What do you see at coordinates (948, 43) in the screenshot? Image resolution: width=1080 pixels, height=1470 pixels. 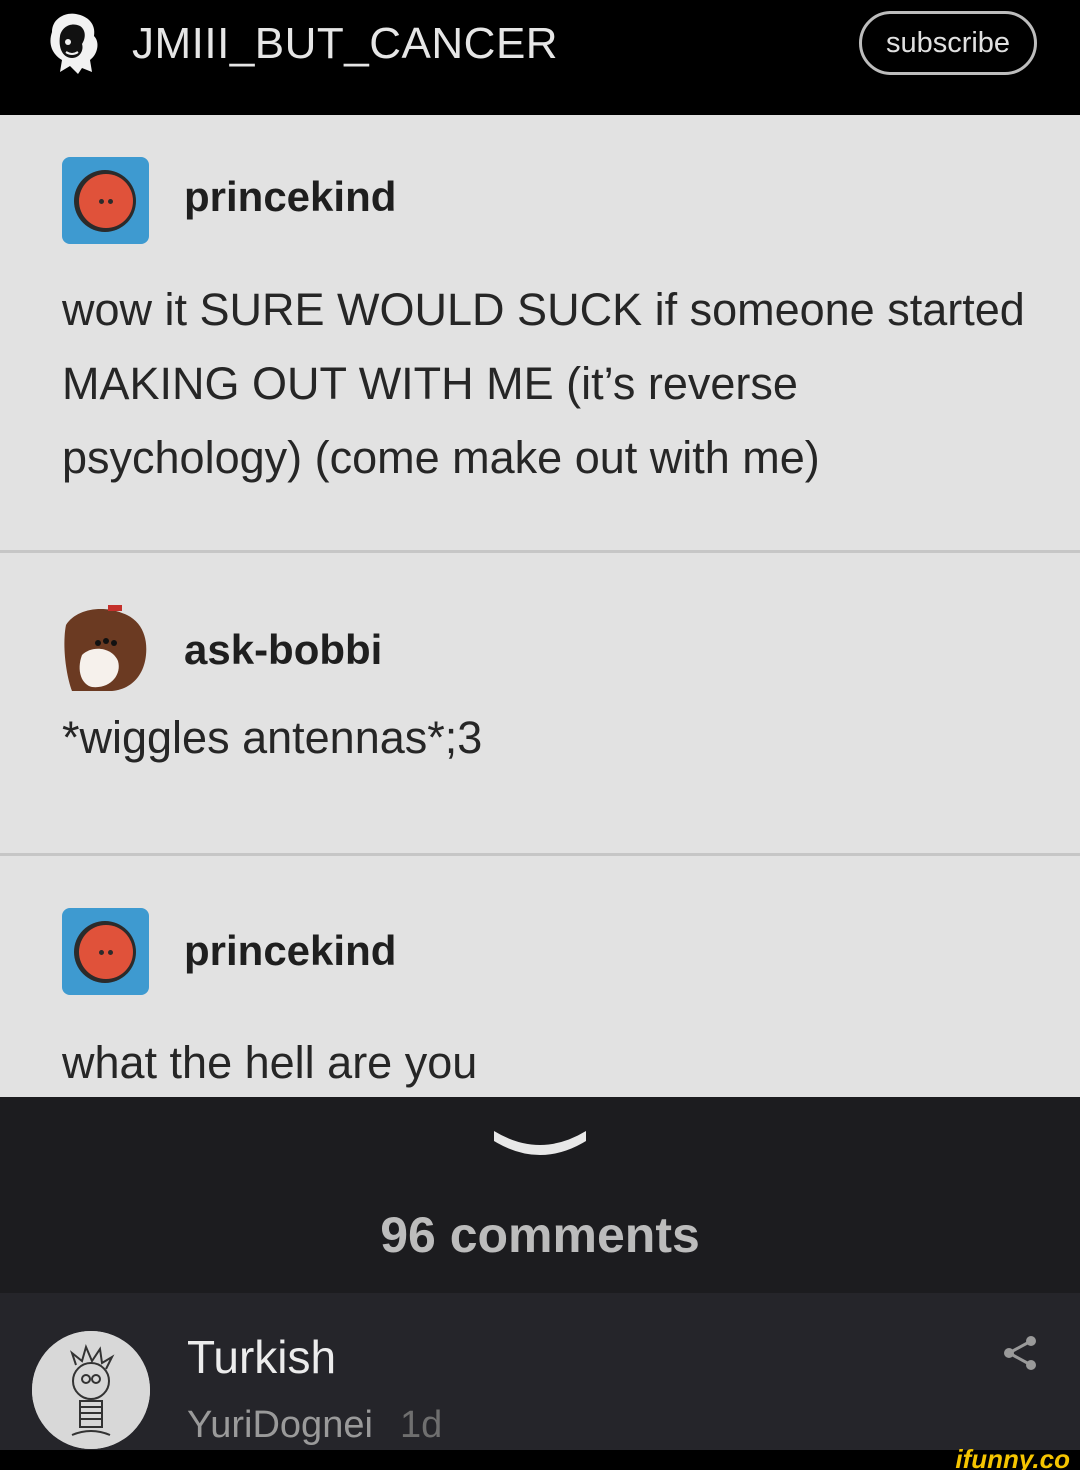 I see `subscribe-button: subscribe` at bounding box center [948, 43].